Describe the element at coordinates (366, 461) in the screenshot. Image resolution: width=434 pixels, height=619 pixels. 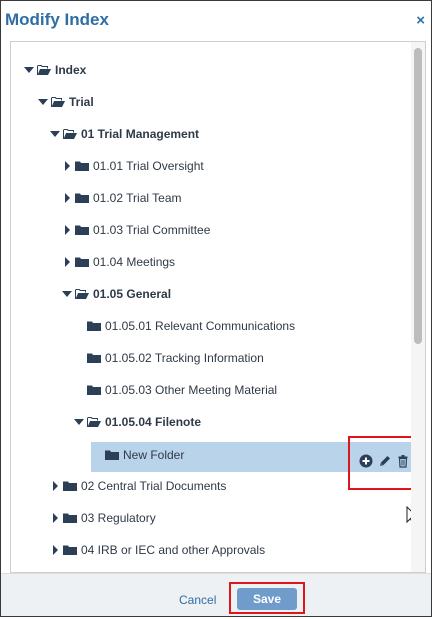
I see `plus-circle-icon` at that location.